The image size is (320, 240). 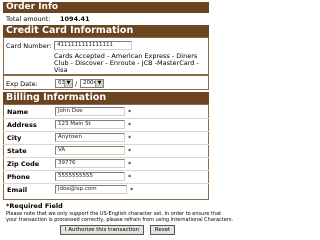 What do you see at coordinates (92, 83) in the screenshot?
I see `exp-year-select: 2004 ▼` at bounding box center [92, 83].